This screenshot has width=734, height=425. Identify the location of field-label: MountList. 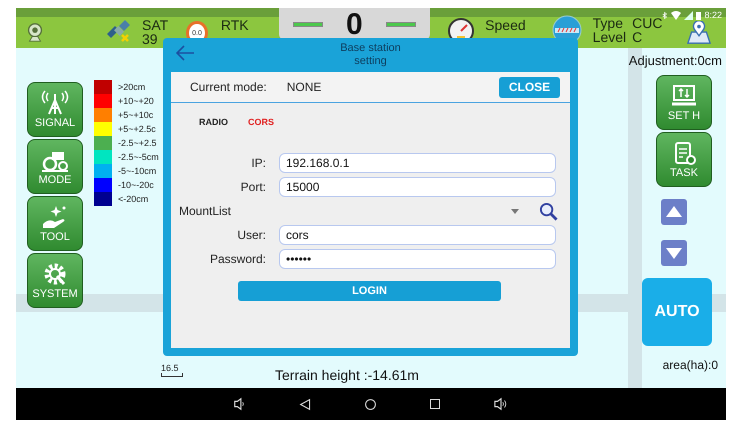
(204, 211).